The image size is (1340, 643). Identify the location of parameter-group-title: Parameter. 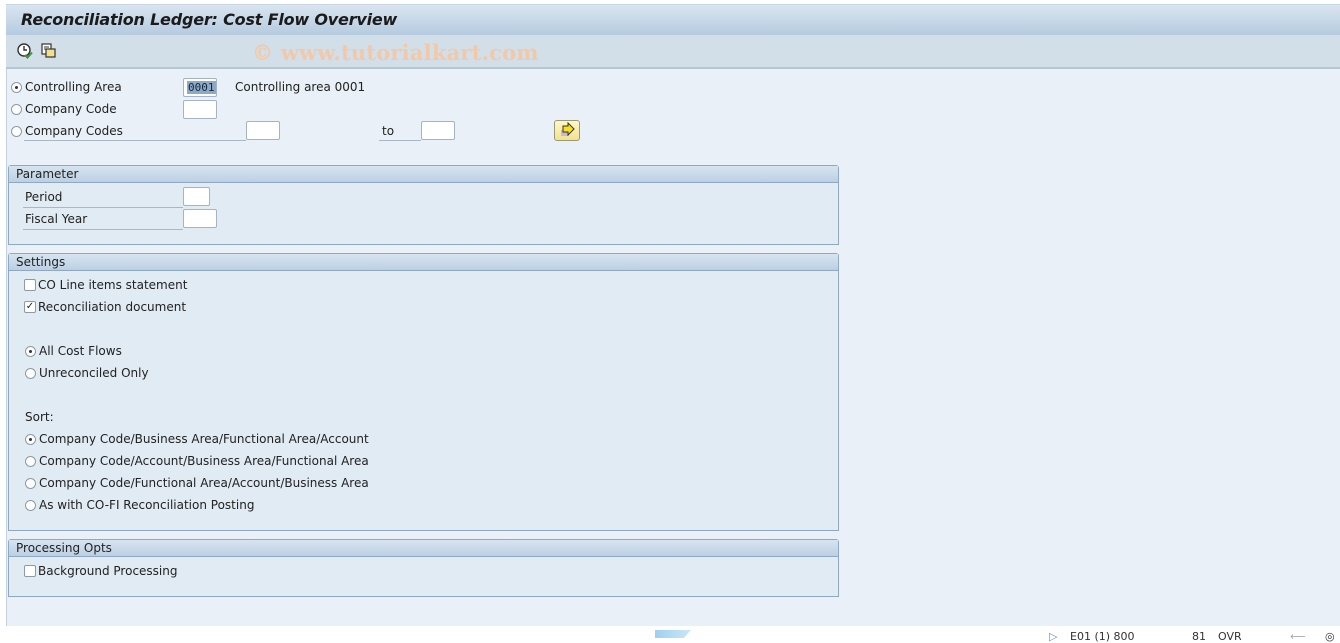
(423, 174).